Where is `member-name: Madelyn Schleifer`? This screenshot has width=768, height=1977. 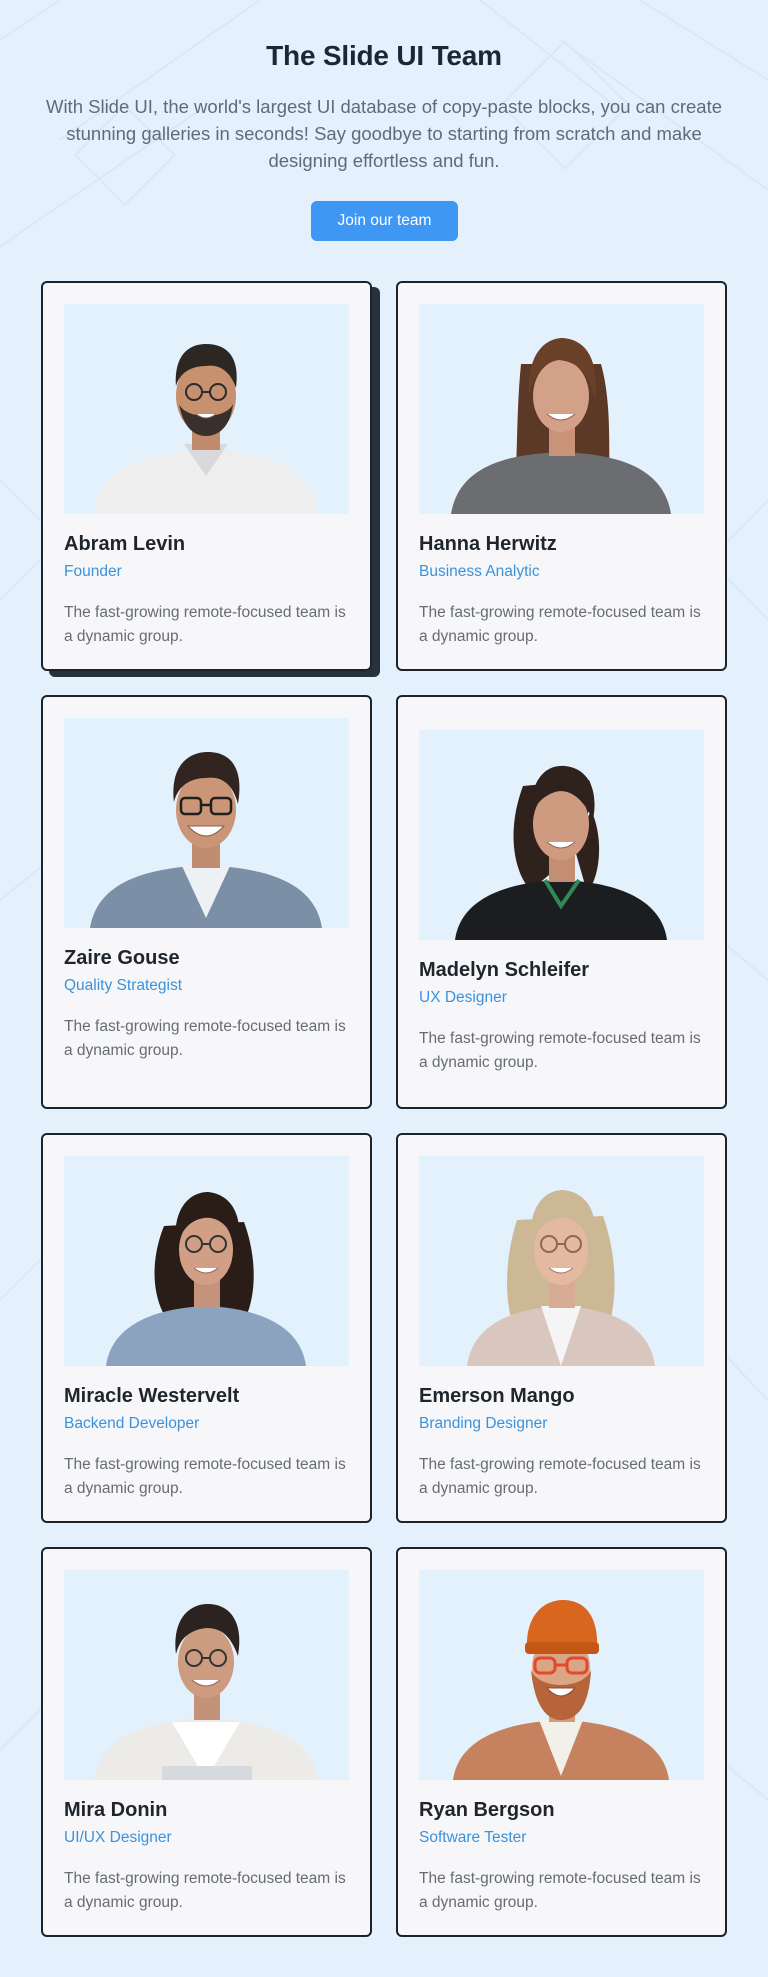 member-name: Madelyn Schleifer is located at coordinates (504, 970).